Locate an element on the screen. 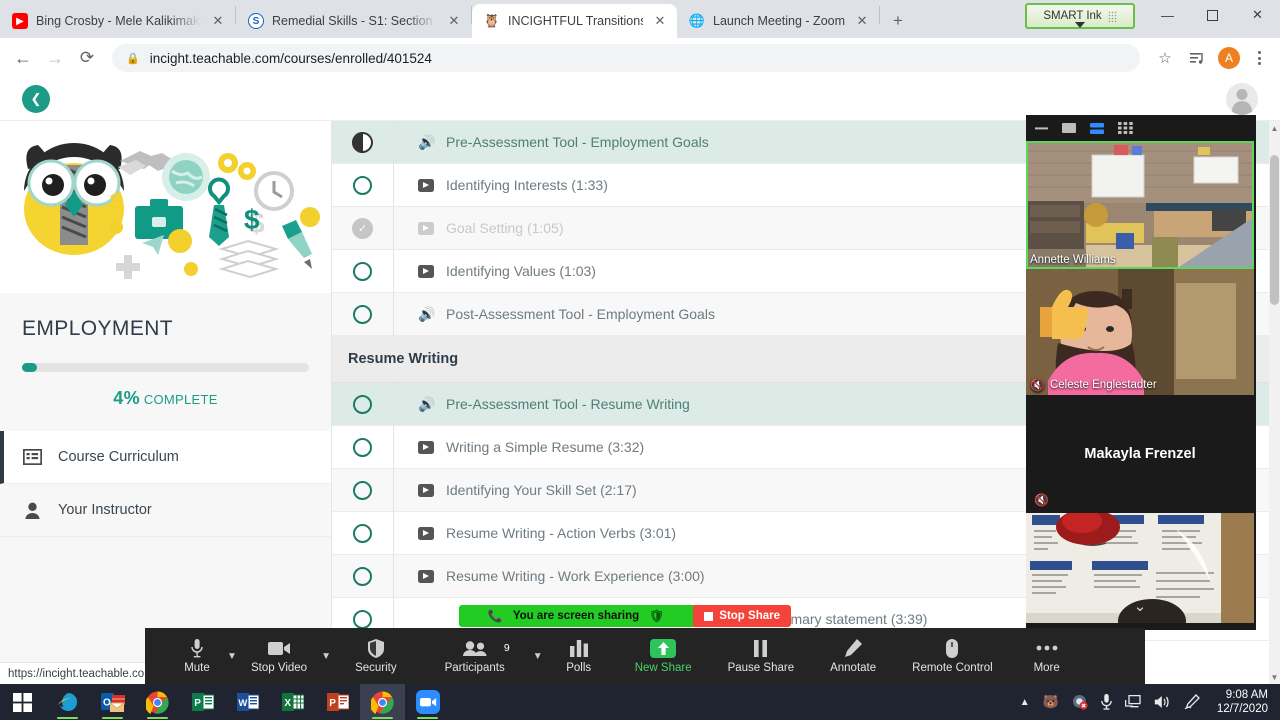 The image size is (1280, 720). excel-icon: X is located at coordinates (292, 702).